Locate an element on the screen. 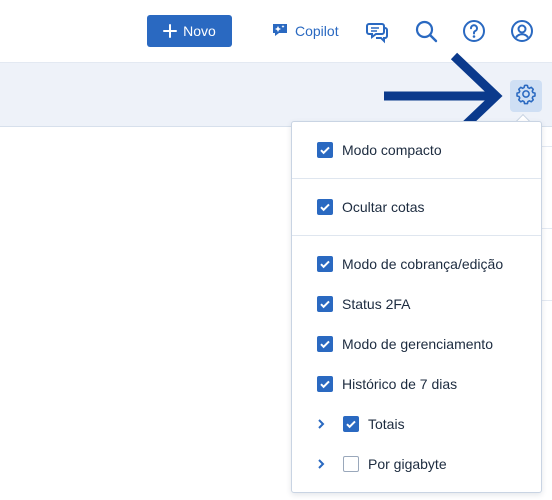 This screenshot has width=552, height=500. menu-option-label: Histórico de 7 dias is located at coordinates (400, 384).